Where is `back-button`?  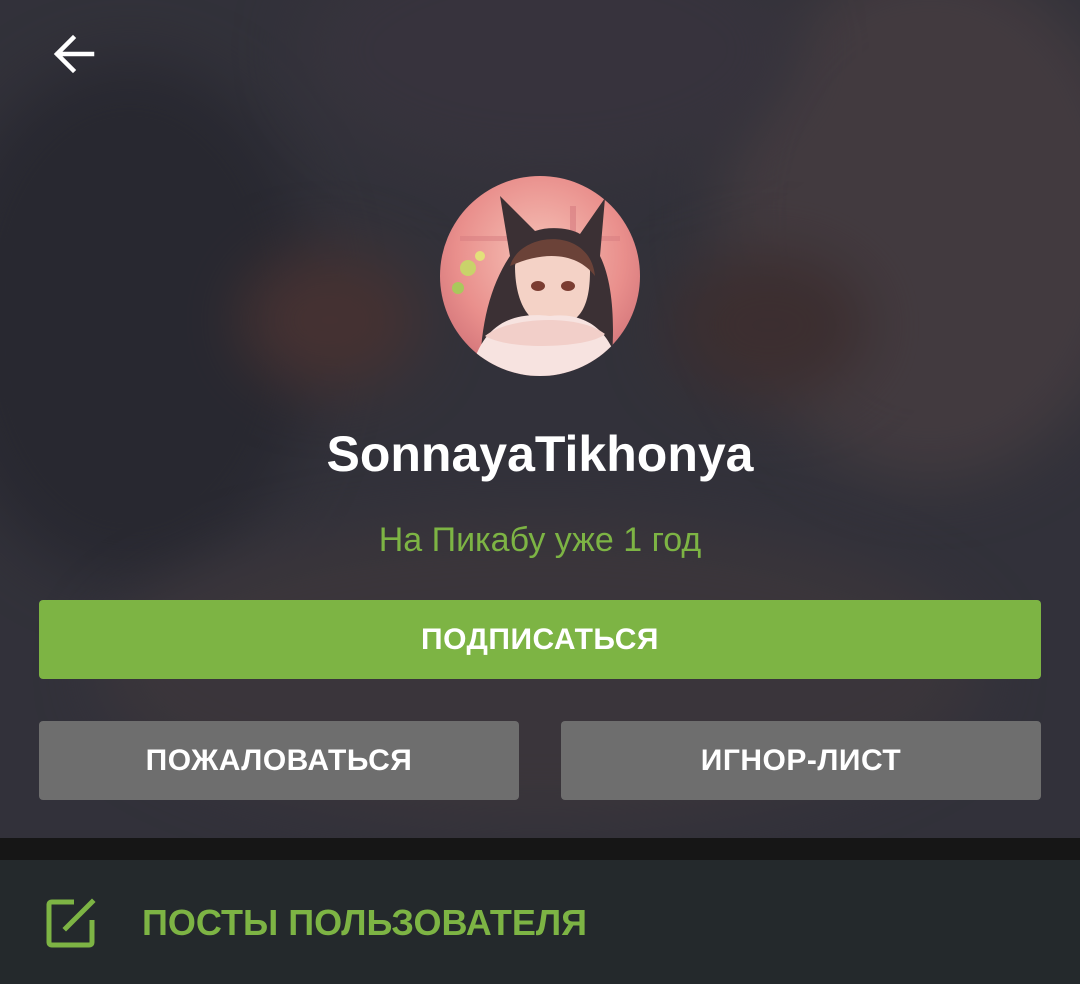
back-button is located at coordinates (74, 54).